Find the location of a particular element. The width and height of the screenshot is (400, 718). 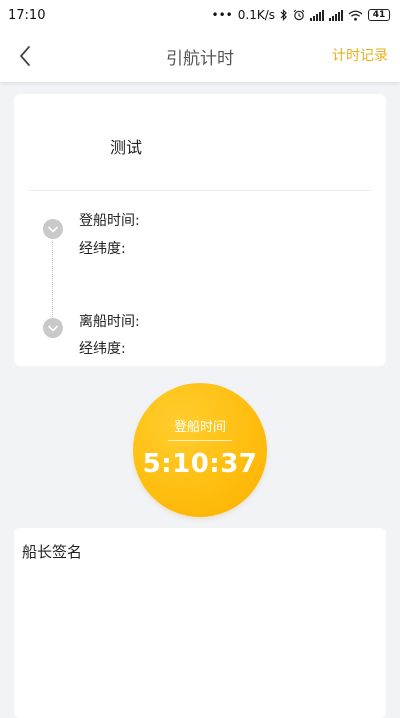

boarding-coords-label: 经纬度: is located at coordinates (102, 249).